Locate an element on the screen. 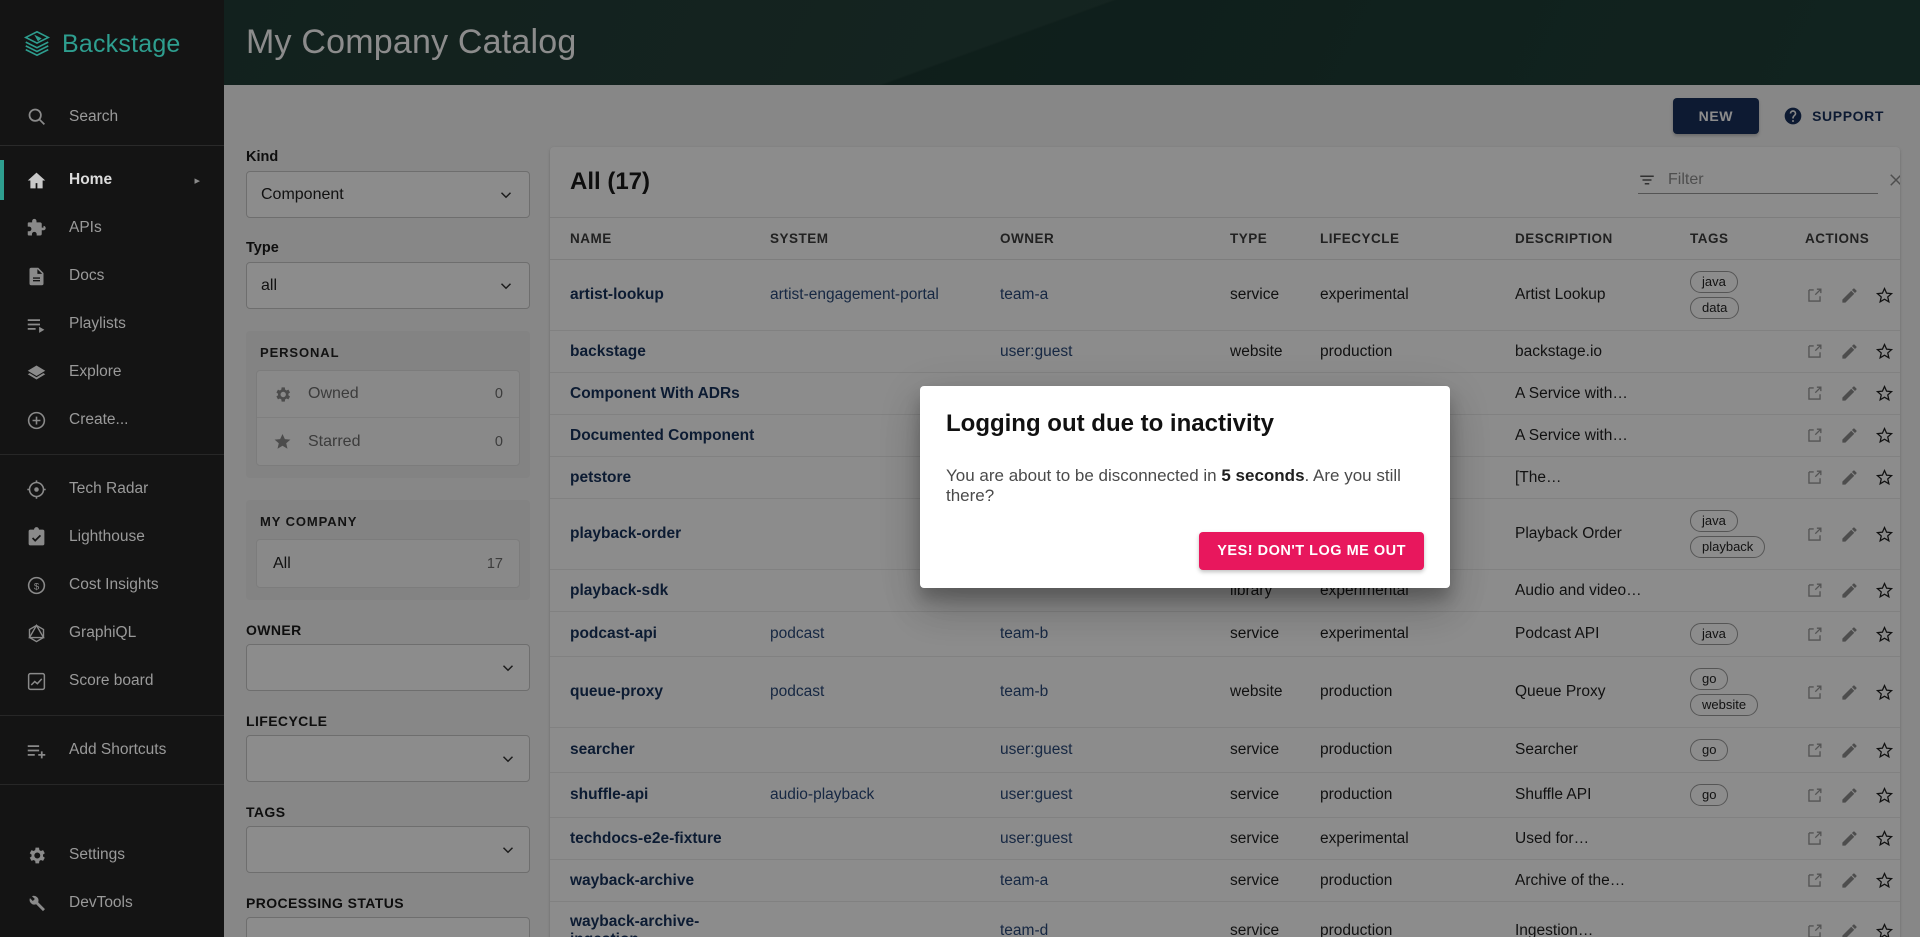 The width and height of the screenshot is (1920, 937). stay-logged-in-button: YES! DON'T LOG ME OUT is located at coordinates (1311, 551).